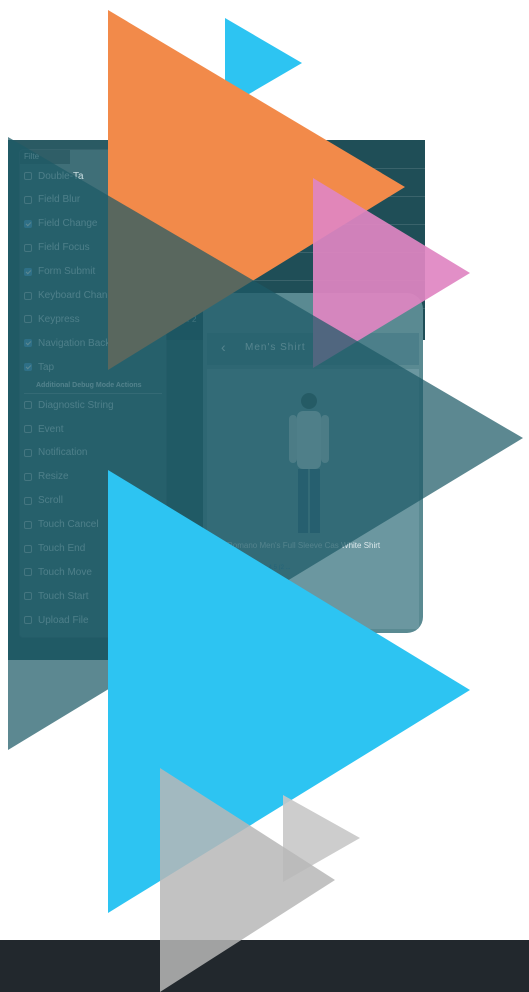  I want to click on event-option-label: Diagnostic String, so click(76, 405).